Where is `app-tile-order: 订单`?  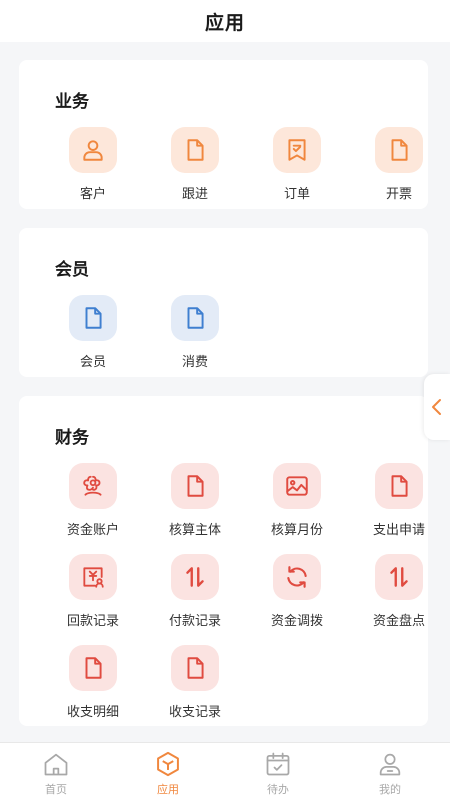 app-tile-order: 订单 is located at coordinates (293, 167).